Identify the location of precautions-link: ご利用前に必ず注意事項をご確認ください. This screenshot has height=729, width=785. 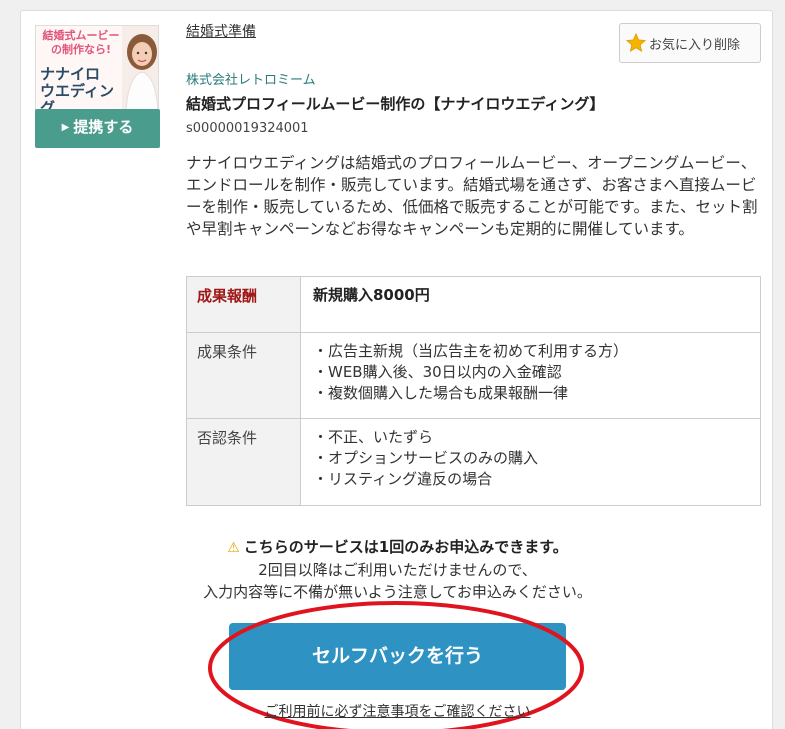
(397, 711).